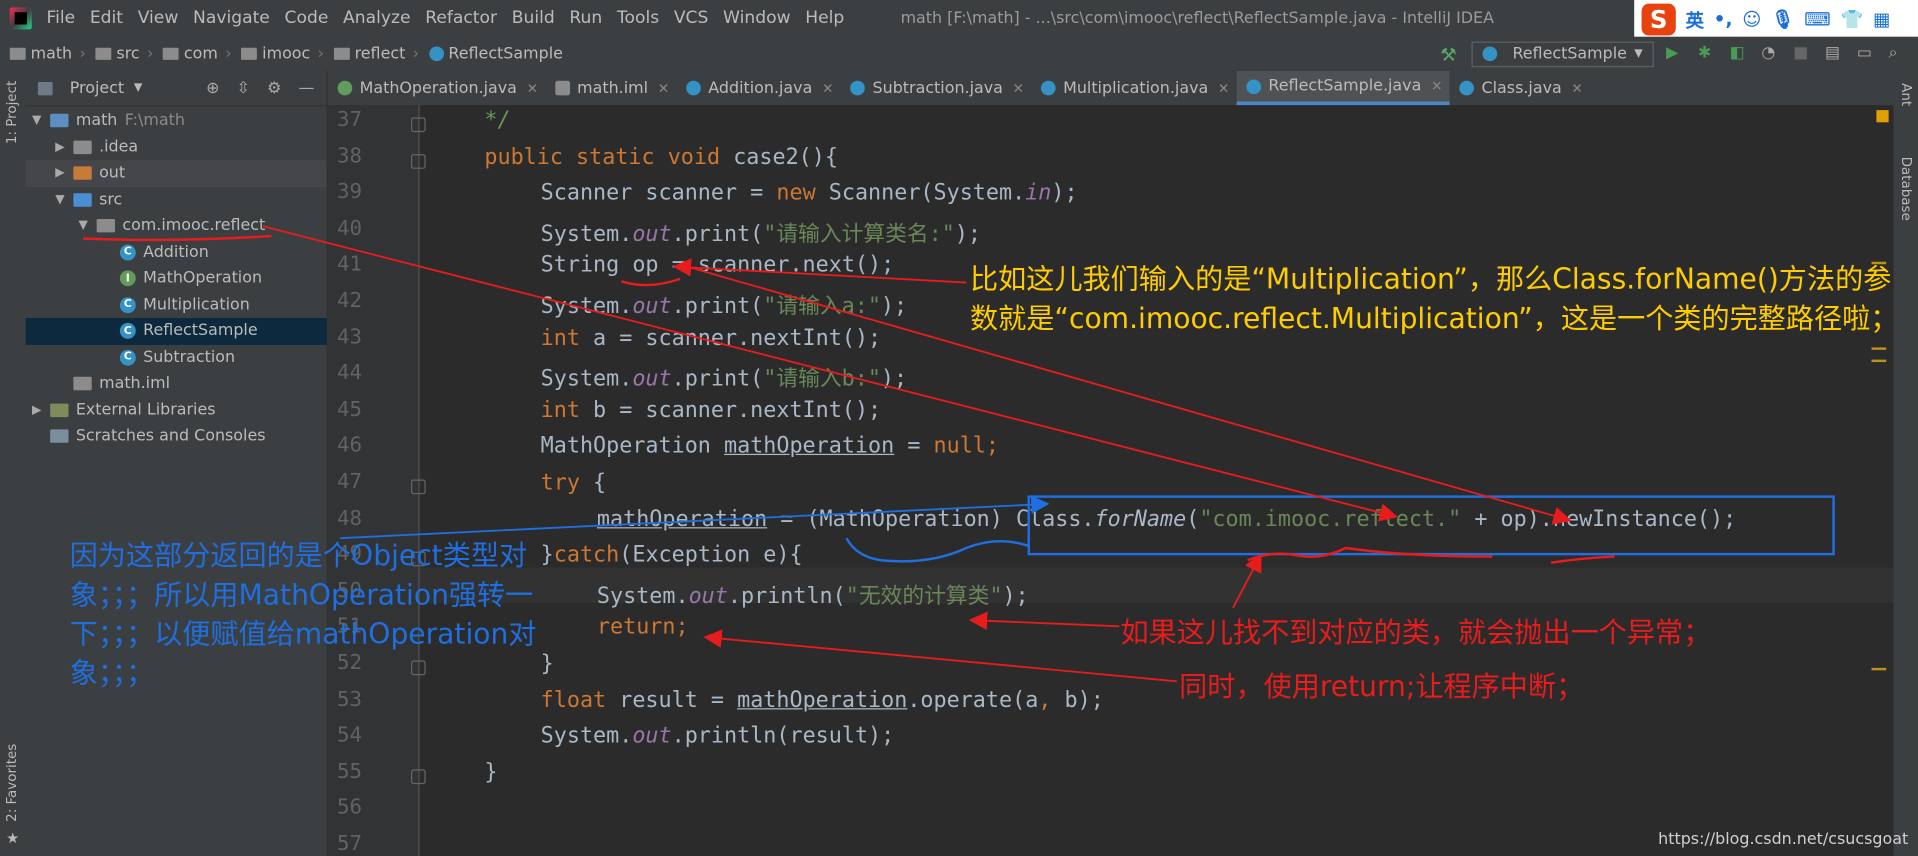 Image resolution: width=1918 pixels, height=856 pixels. I want to click on breadcrumb-item: ReflectSample, so click(491, 54).